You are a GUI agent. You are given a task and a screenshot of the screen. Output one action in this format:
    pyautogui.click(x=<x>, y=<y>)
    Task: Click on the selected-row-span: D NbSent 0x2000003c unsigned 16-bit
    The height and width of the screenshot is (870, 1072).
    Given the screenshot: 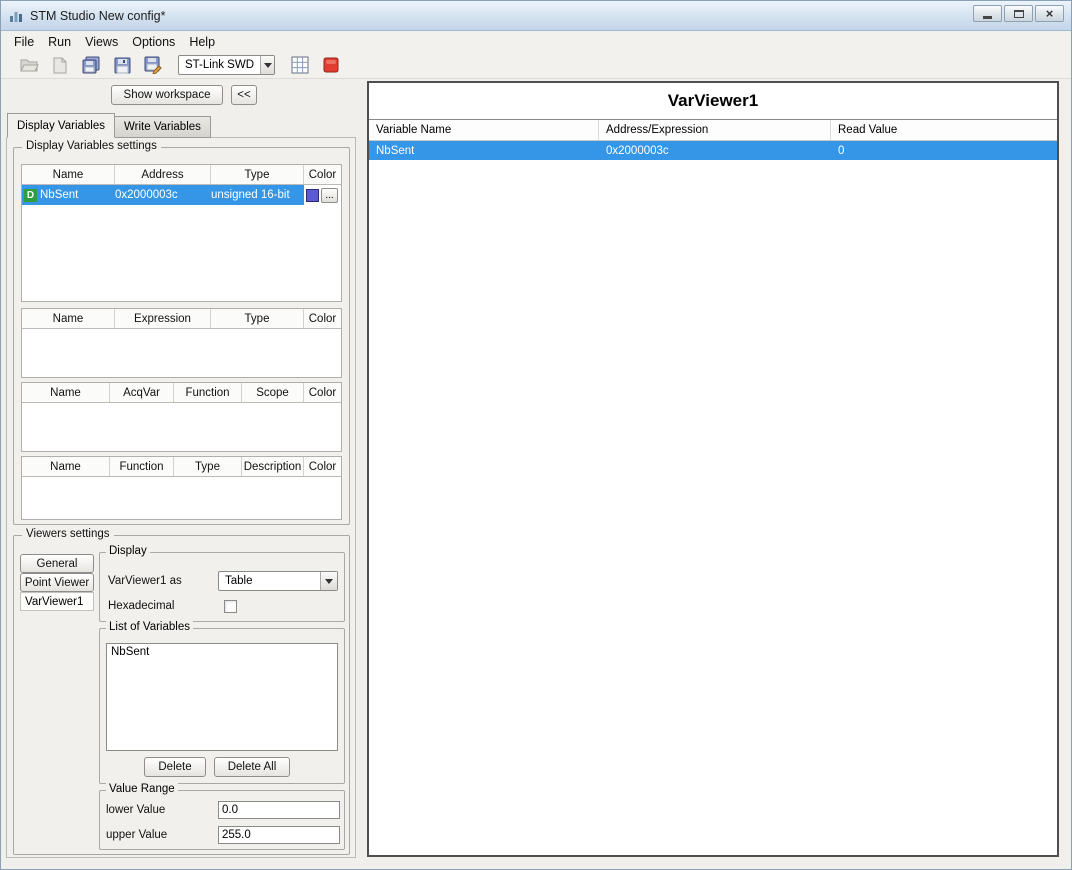 What is the action you would take?
    pyautogui.click(x=163, y=195)
    